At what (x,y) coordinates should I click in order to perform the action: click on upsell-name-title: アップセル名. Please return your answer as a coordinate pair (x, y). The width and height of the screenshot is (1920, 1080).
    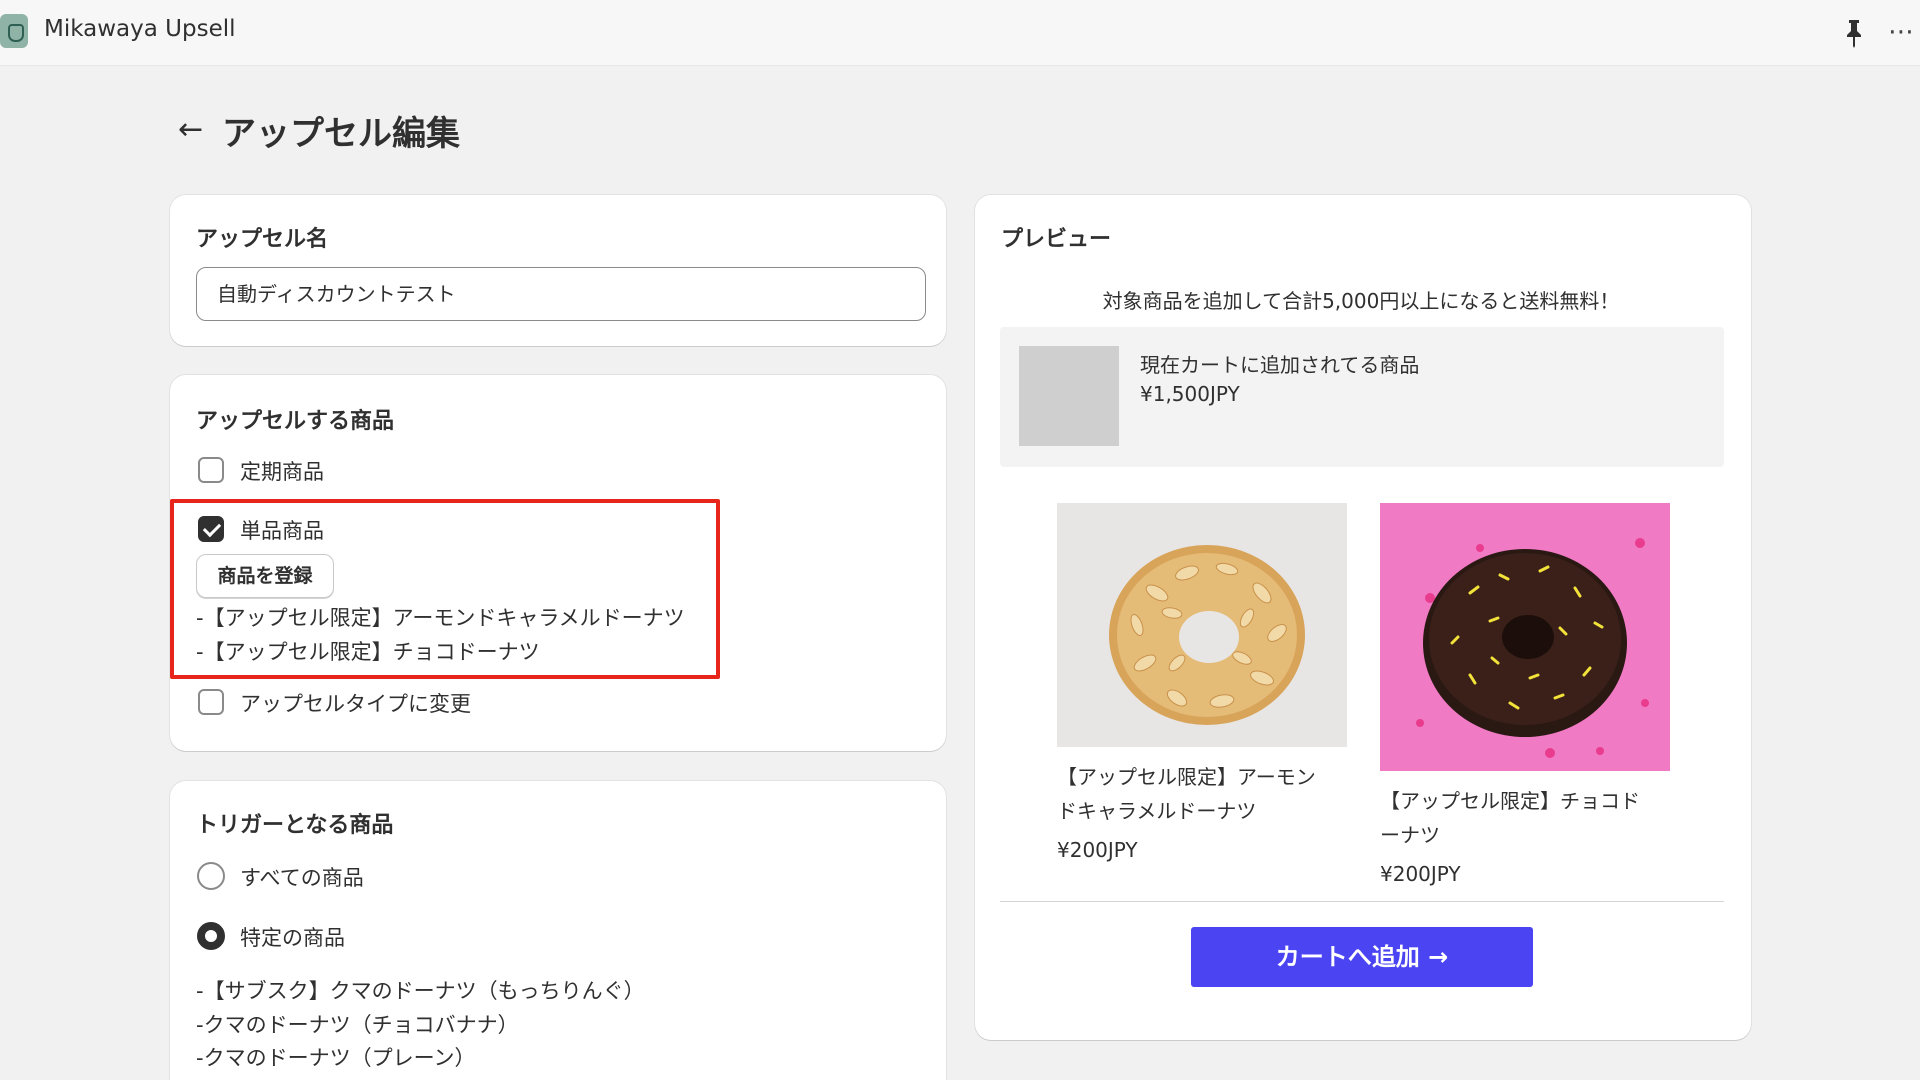
    Looking at the image, I should click on (262, 239).